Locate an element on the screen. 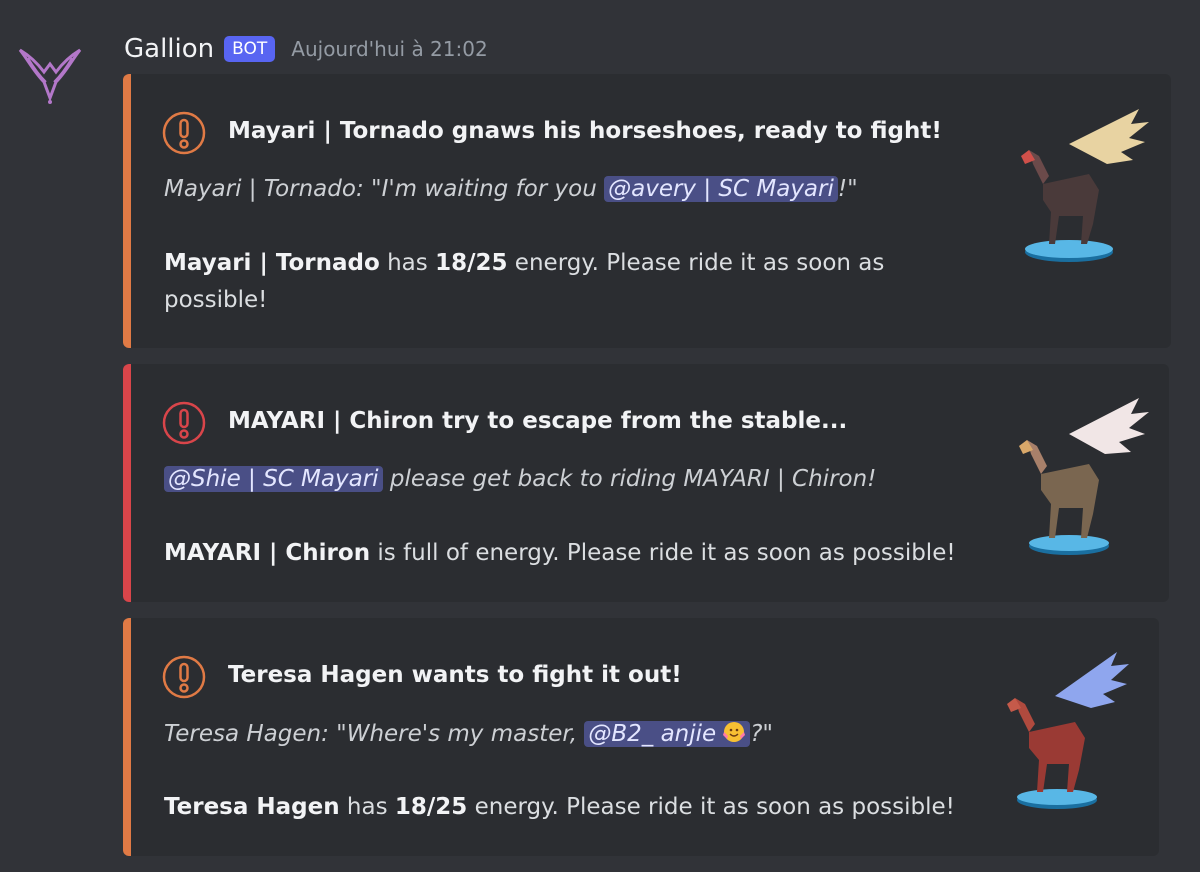  user-mention: @B2_ anjie is located at coordinates (667, 734).